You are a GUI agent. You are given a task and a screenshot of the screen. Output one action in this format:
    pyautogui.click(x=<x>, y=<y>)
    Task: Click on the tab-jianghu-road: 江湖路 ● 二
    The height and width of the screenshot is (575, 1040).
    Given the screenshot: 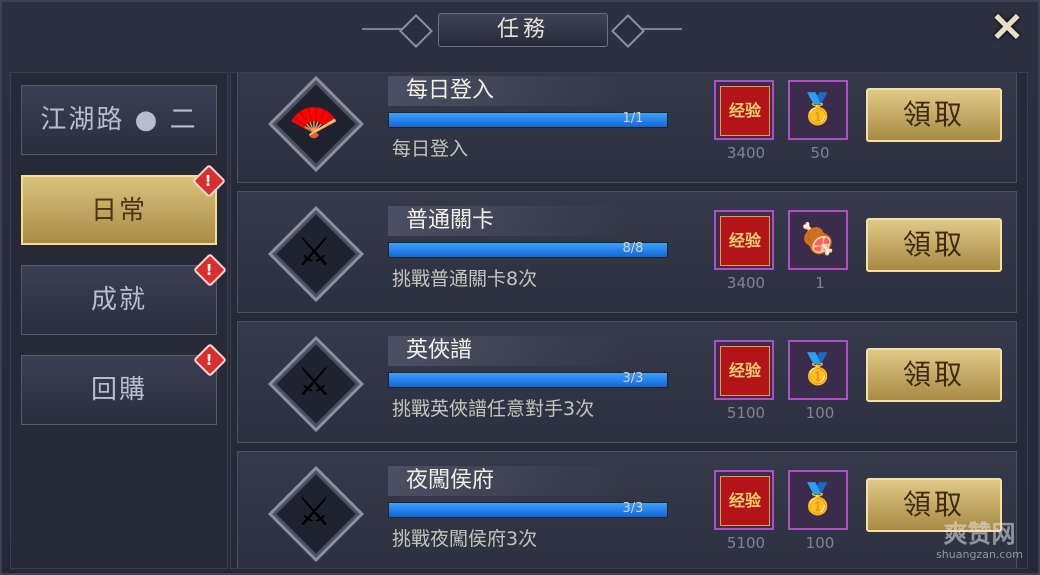 What is the action you would take?
    pyautogui.click(x=119, y=120)
    